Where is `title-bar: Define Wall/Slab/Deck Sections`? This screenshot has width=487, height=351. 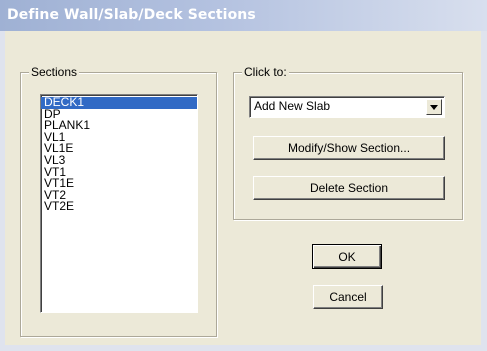 title-bar: Define Wall/Slab/Deck Sections is located at coordinates (243, 15).